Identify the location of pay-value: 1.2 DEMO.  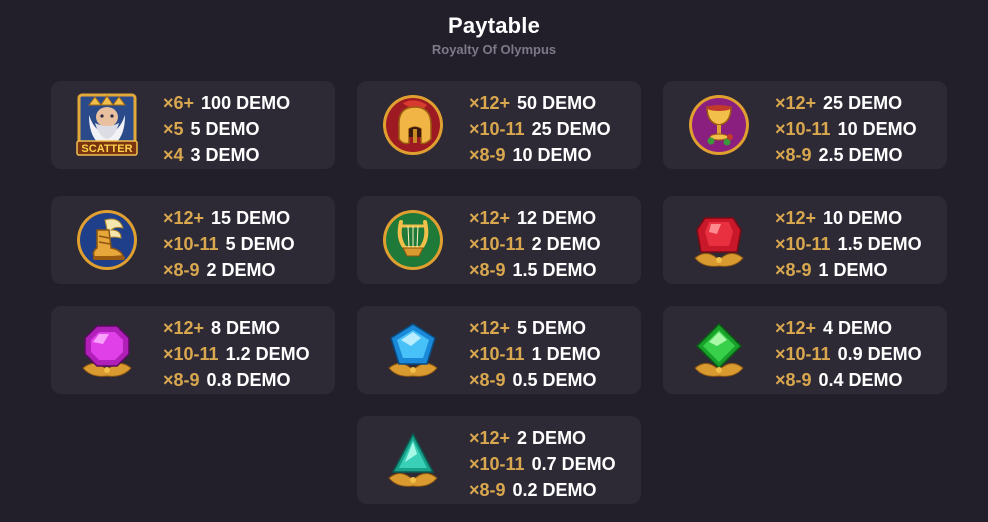
(267, 354).